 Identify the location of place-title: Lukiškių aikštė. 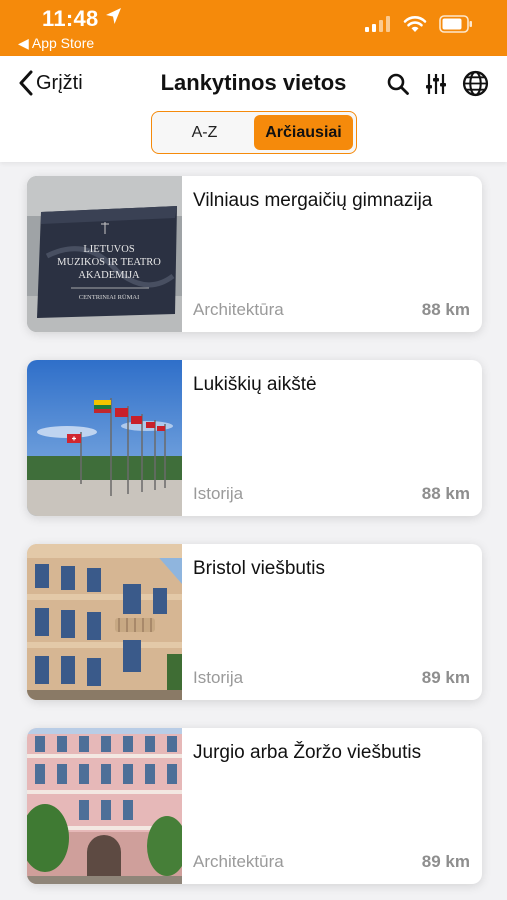
(255, 384).